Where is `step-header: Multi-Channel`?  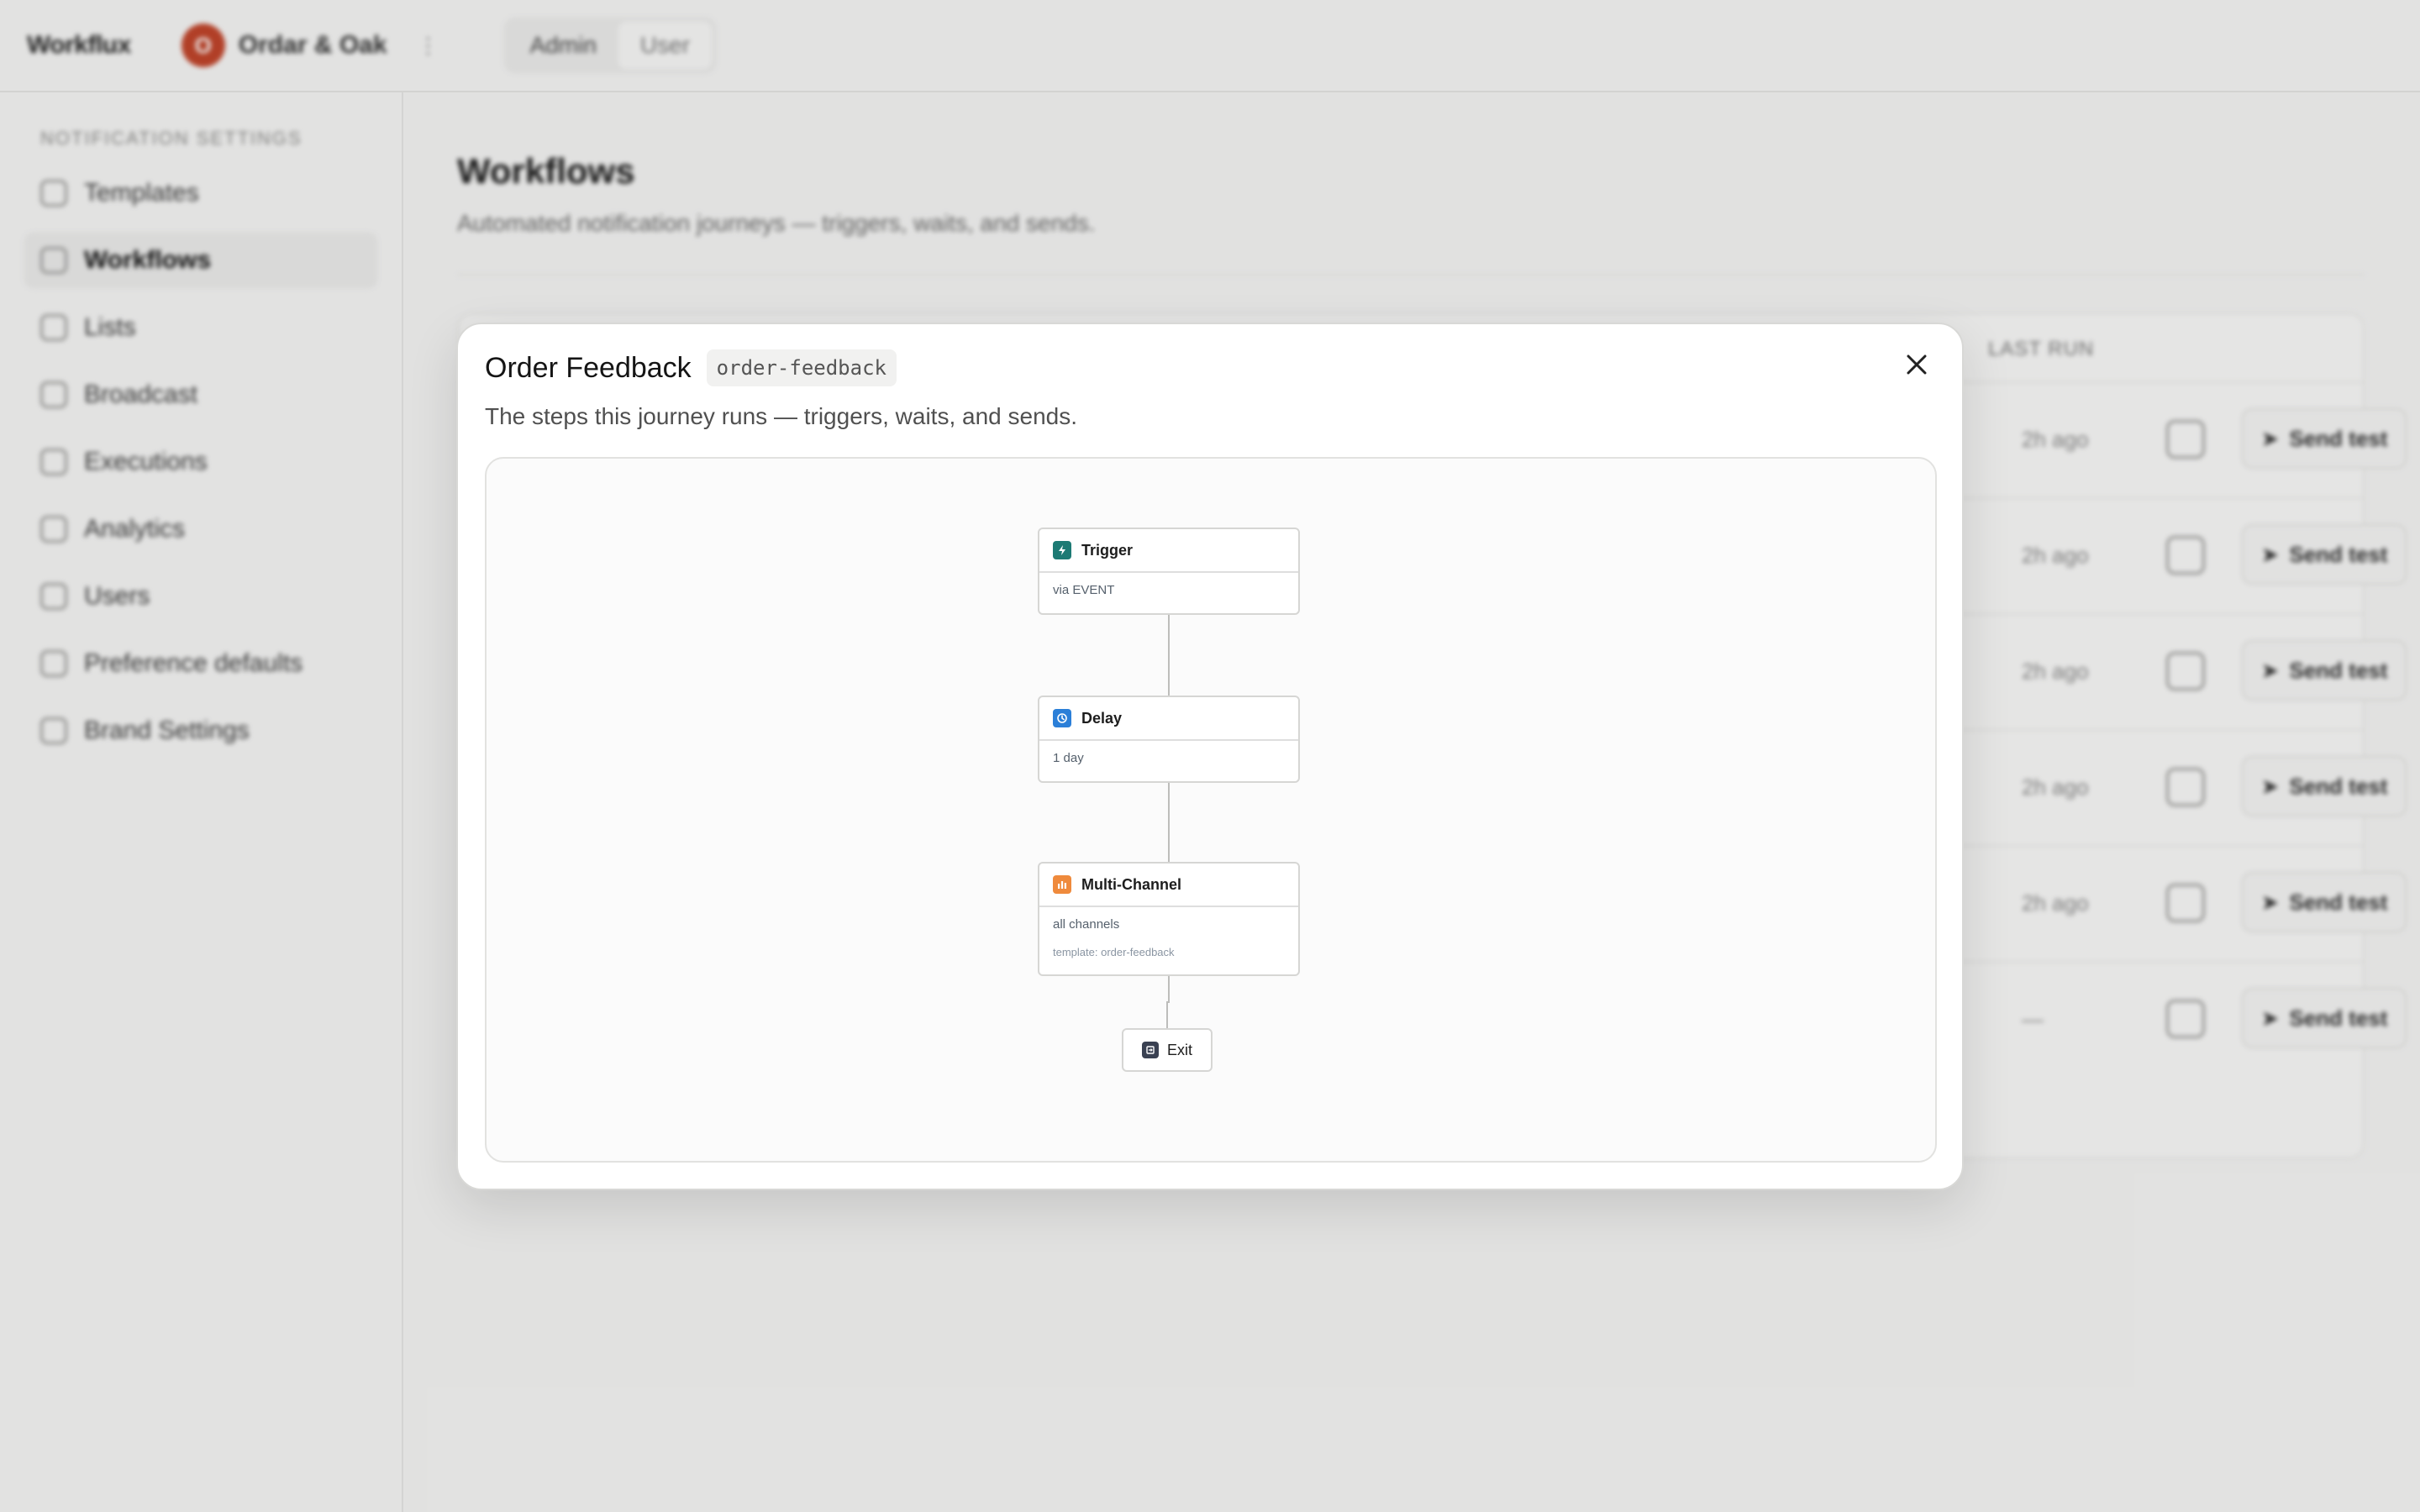 step-header: Multi-Channel is located at coordinates (1168, 885).